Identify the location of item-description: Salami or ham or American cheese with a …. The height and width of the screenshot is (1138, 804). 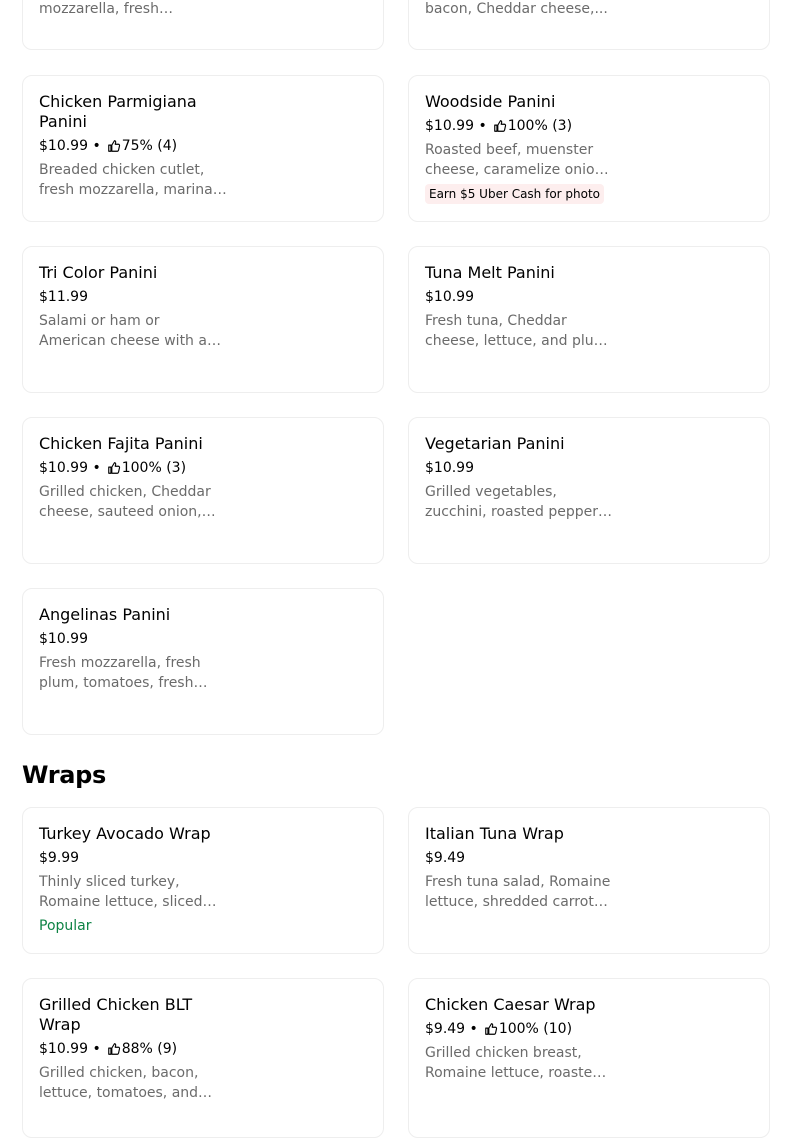
(123, 331).